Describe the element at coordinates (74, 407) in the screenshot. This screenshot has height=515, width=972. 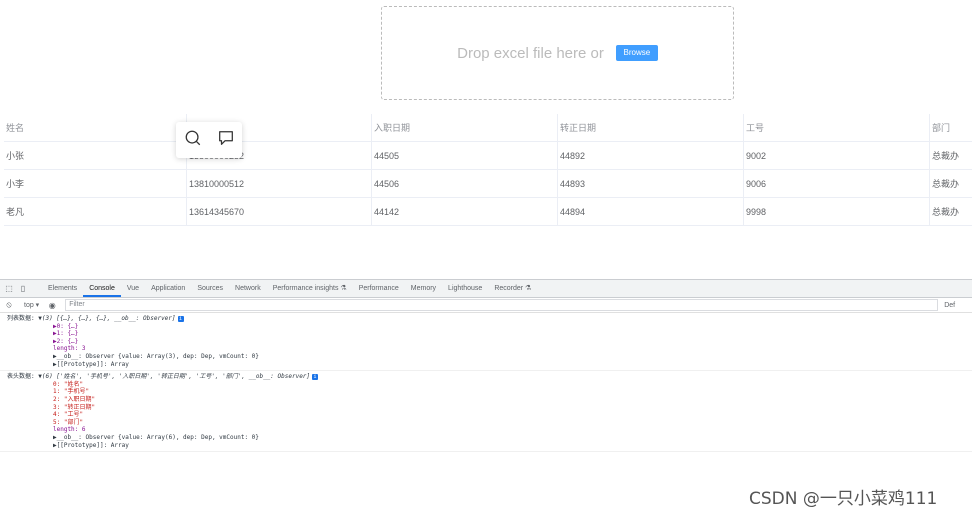
I see `log-item: 3: "转正日期"` at that location.